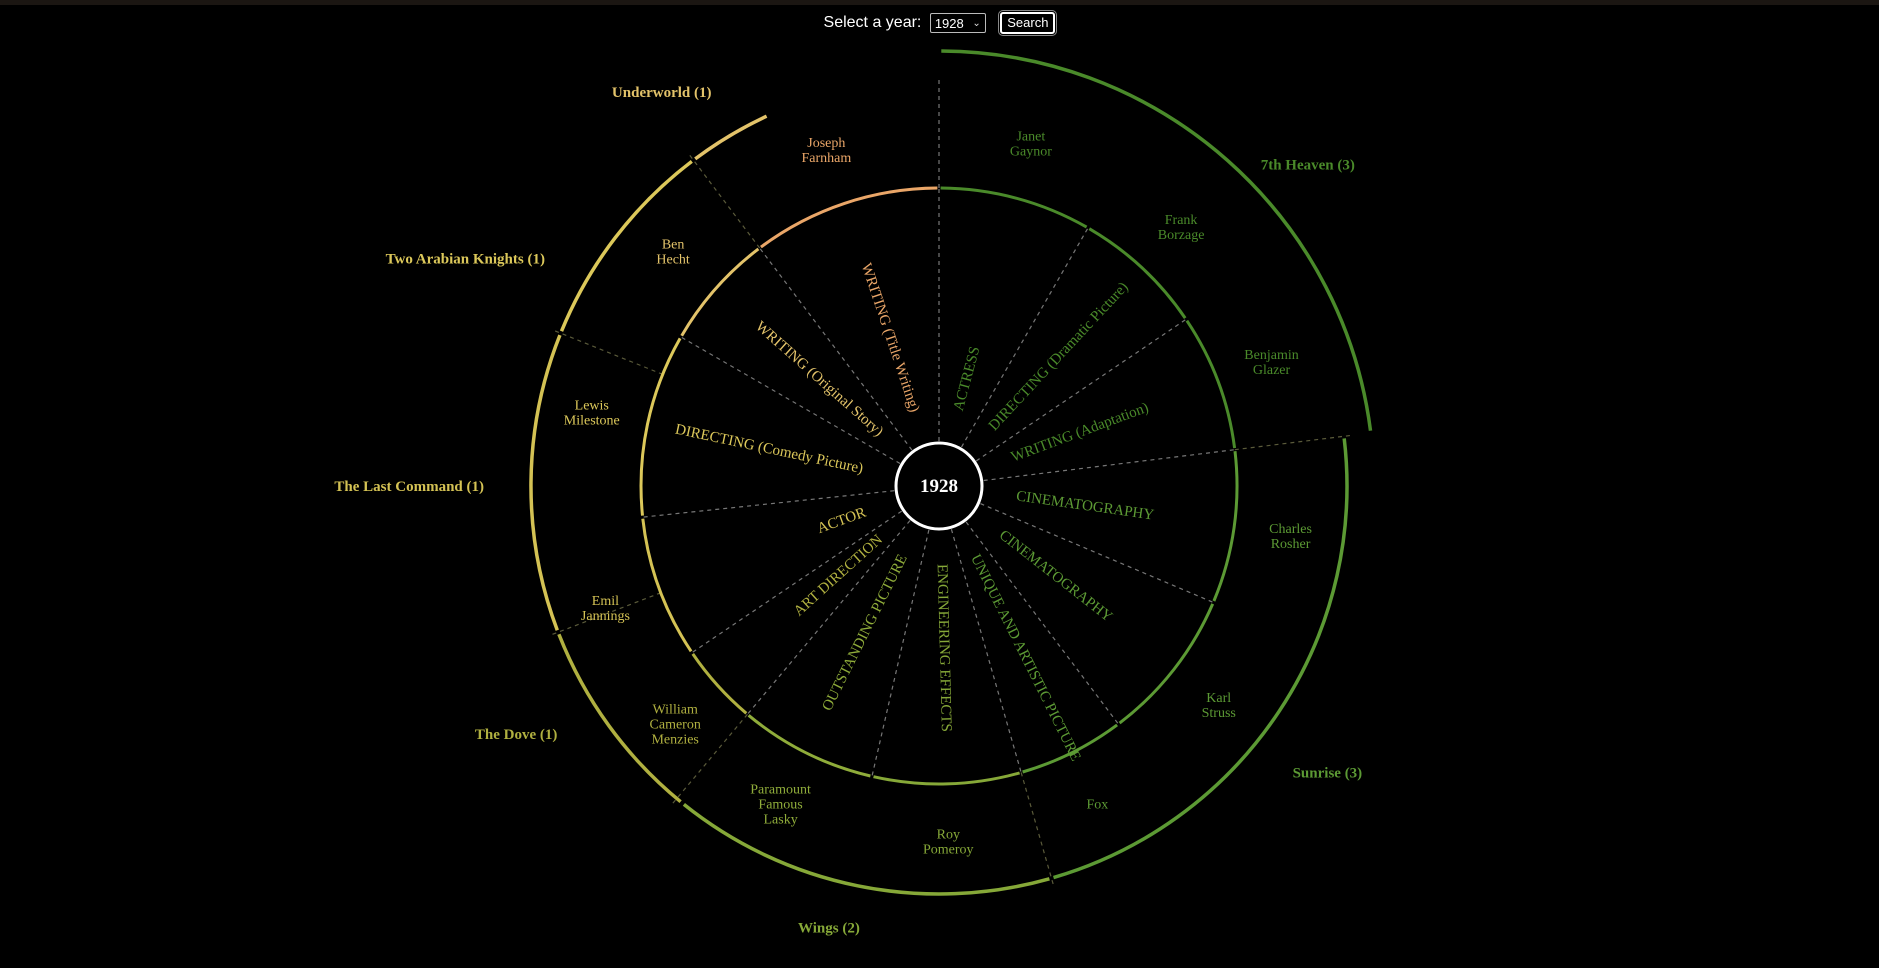  What do you see at coordinates (1080, 433) in the screenshot?
I see `category-label: WRITING (Adaptation)` at bounding box center [1080, 433].